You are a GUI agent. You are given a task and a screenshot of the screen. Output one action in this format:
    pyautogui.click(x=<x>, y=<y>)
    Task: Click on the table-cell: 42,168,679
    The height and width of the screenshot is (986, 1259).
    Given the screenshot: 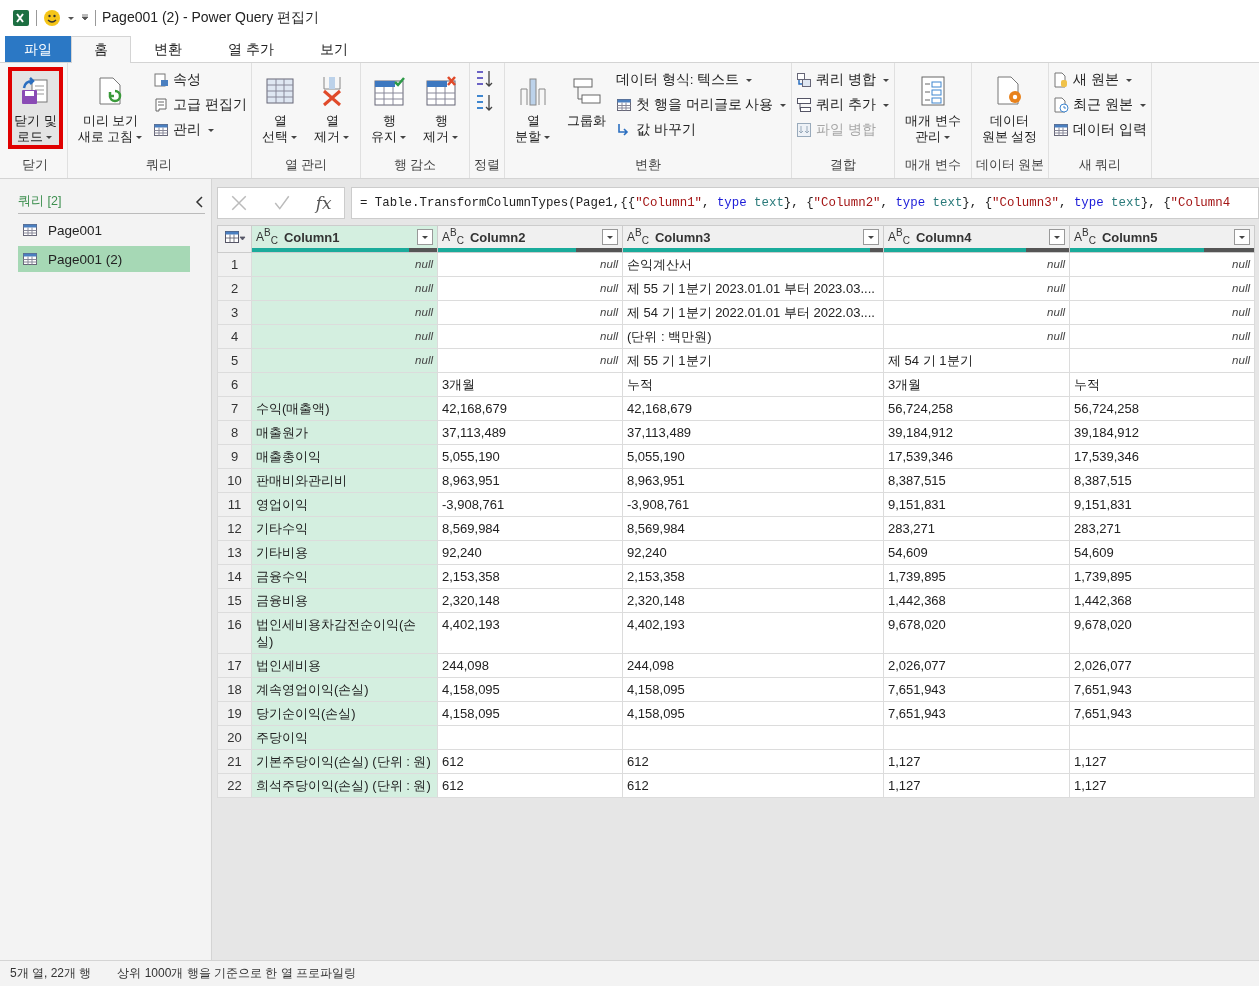 What is the action you would take?
    pyautogui.click(x=753, y=408)
    